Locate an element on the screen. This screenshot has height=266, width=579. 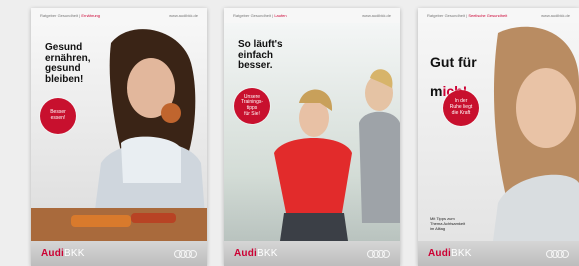
promo-badge: In der Ruhe liegt die Kraft is located at coordinates (461, 108).